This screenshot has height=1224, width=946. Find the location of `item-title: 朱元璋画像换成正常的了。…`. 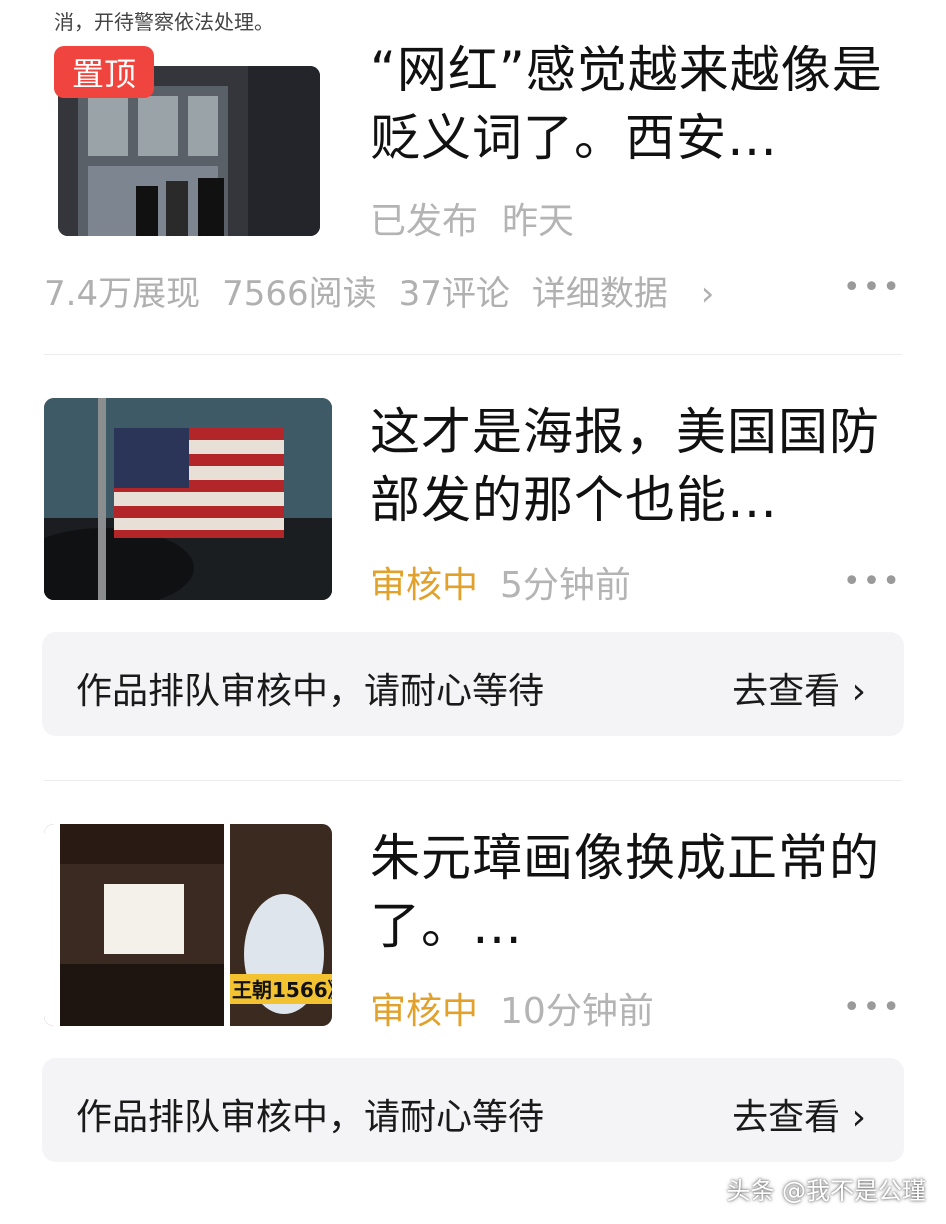

item-title: 朱元璋画像换成正常的了。… is located at coordinates (640, 892).